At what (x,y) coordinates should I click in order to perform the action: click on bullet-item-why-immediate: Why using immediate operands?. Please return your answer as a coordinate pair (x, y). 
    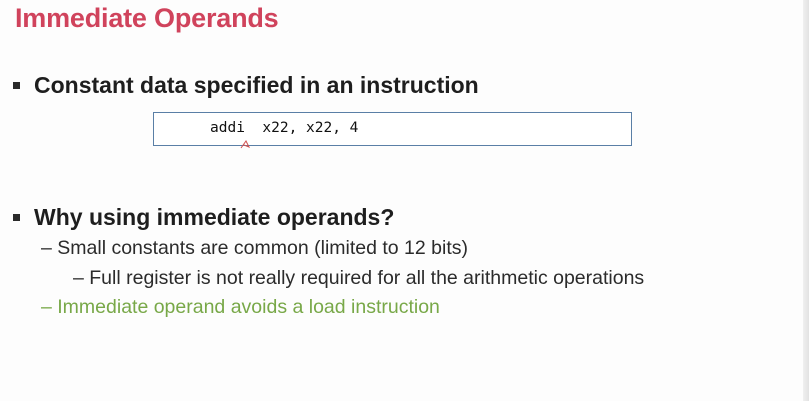
    Looking at the image, I should click on (203, 217).